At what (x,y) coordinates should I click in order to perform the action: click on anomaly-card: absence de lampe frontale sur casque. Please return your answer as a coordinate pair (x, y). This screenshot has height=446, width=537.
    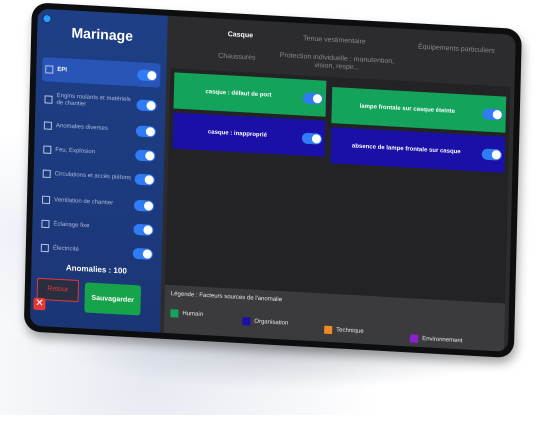
    Looking at the image, I should click on (418, 150).